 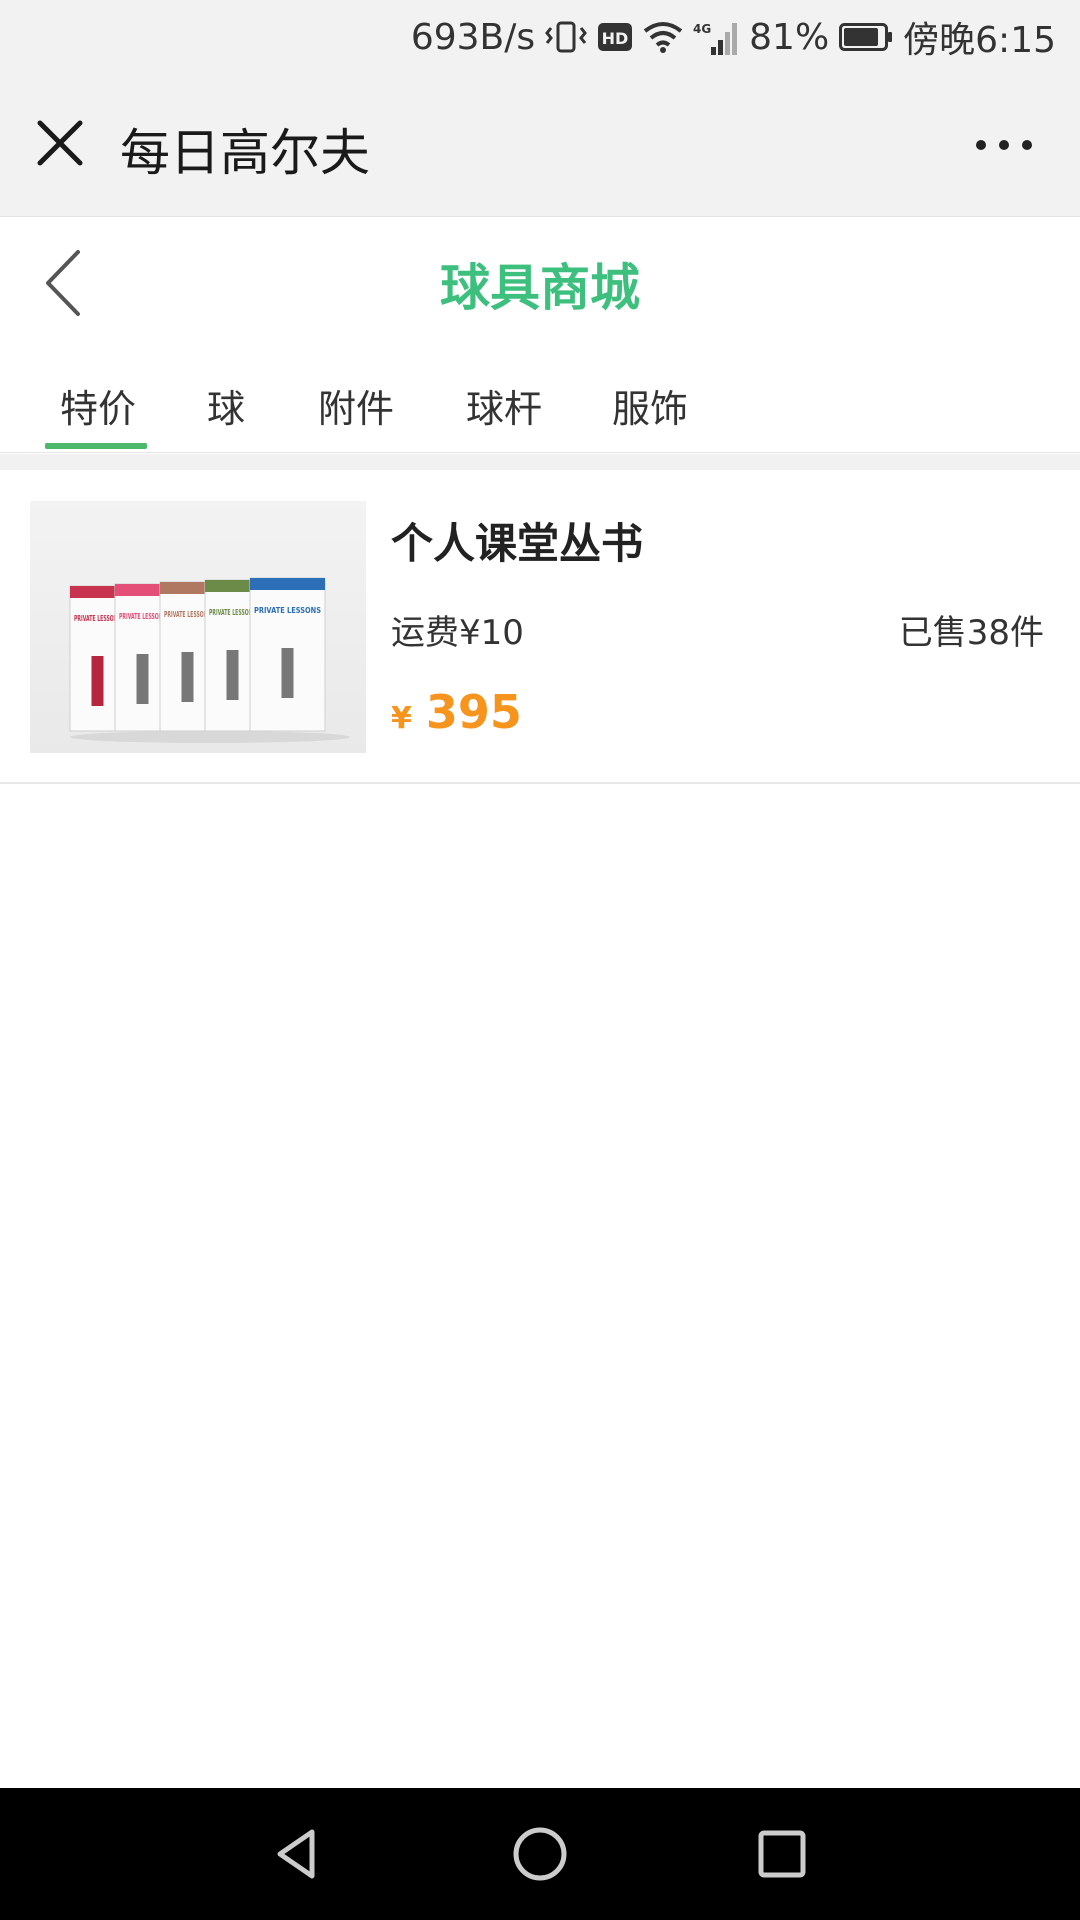 What do you see at coordinates (979, 40) in the screenshot?
I see `clock: 傍晚6:15` at bounding box center [979, 40].